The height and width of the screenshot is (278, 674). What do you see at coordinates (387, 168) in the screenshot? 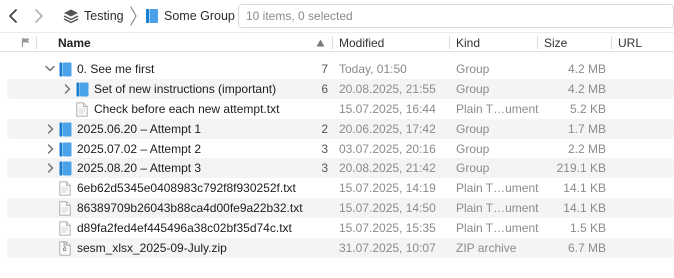
I see `item-modified: 20.08.2025, 21:42` at bounding box center [387, 168].